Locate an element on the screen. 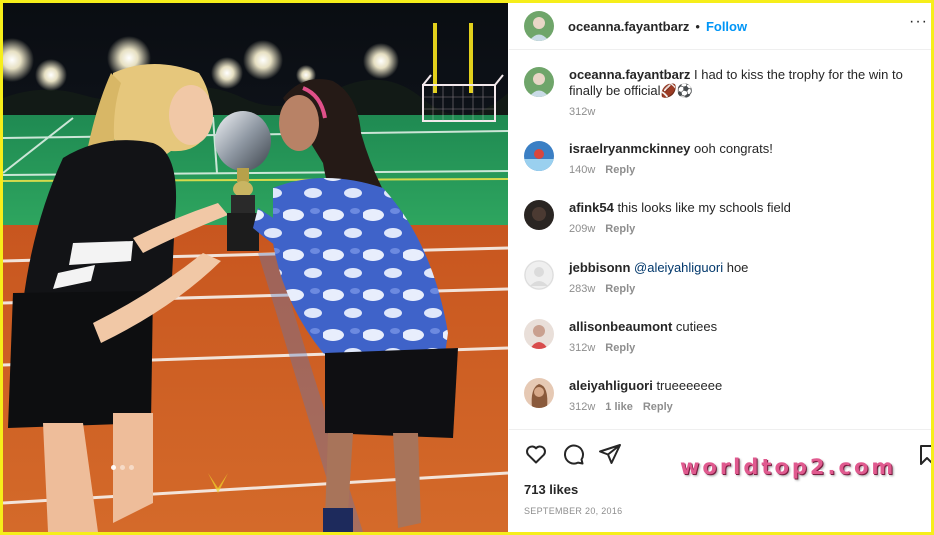 The width and height of the screenshot is (934, 535). watermark-text: worldtop2.com is located at coordinates (788, 467).